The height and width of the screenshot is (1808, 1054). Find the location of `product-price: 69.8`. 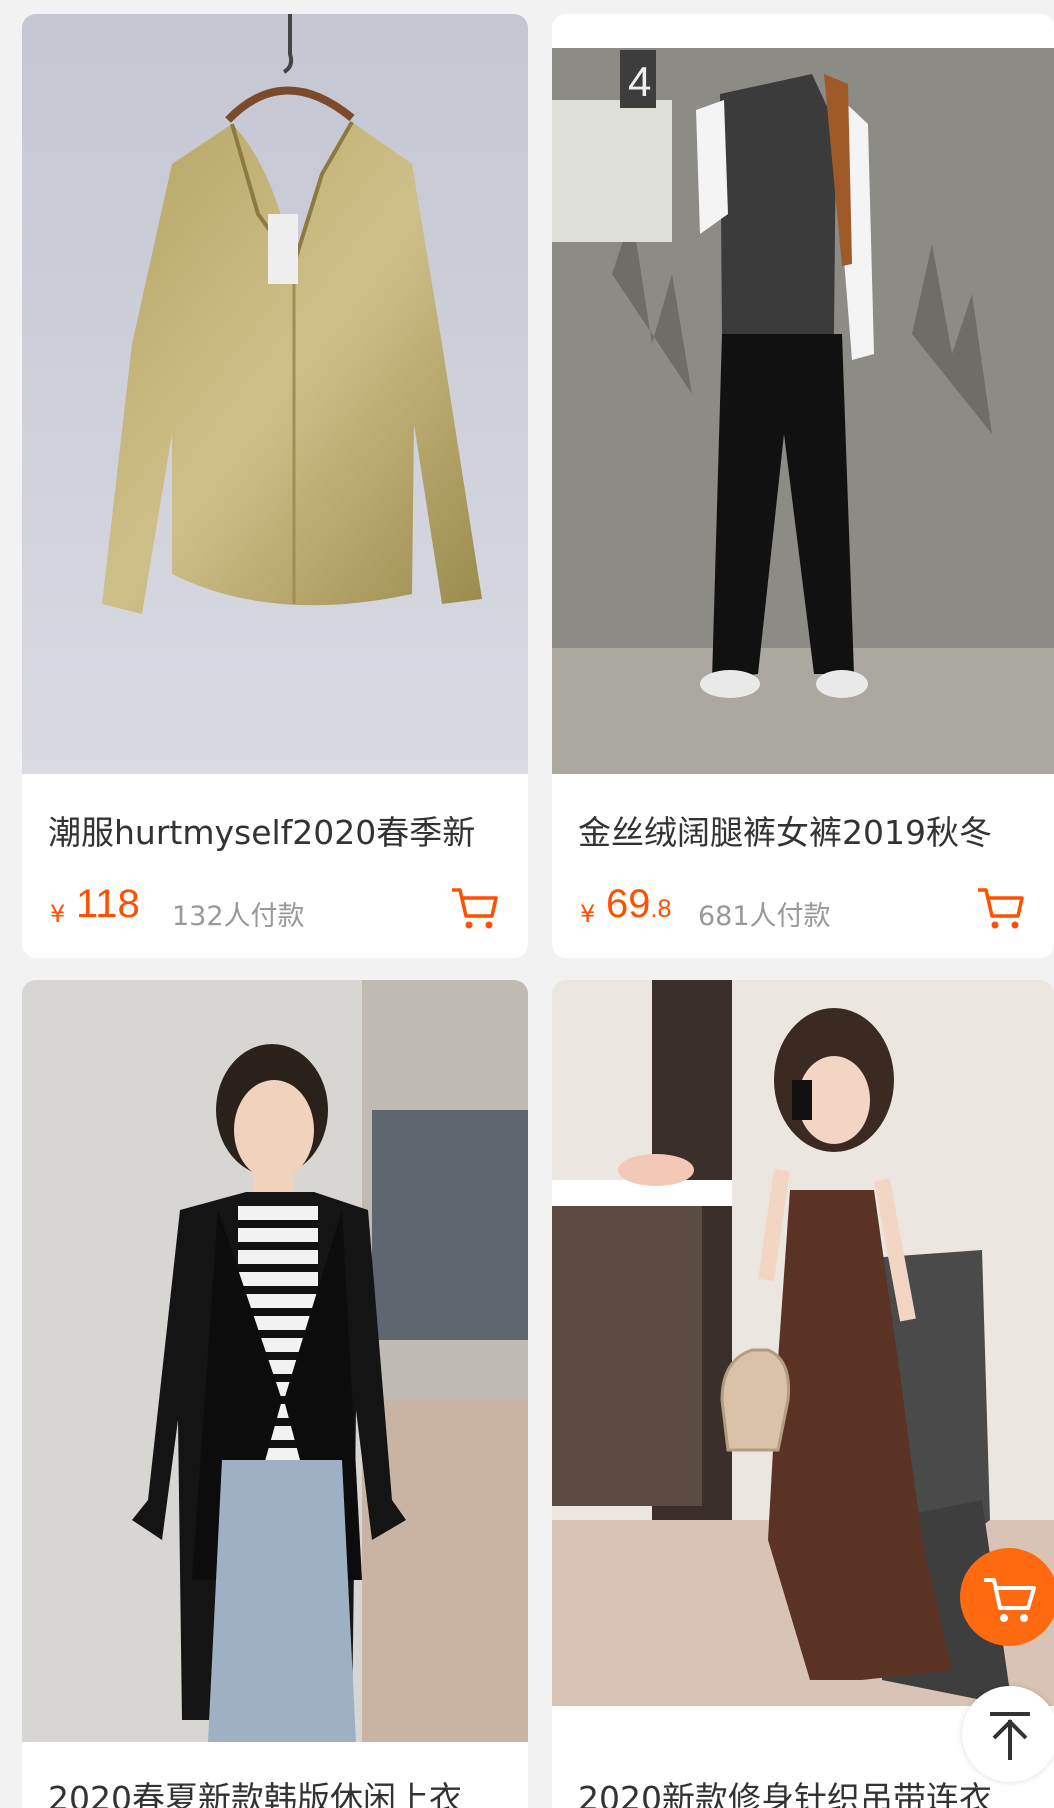

product-price: 69.8 is located at coordinates (638, 904).